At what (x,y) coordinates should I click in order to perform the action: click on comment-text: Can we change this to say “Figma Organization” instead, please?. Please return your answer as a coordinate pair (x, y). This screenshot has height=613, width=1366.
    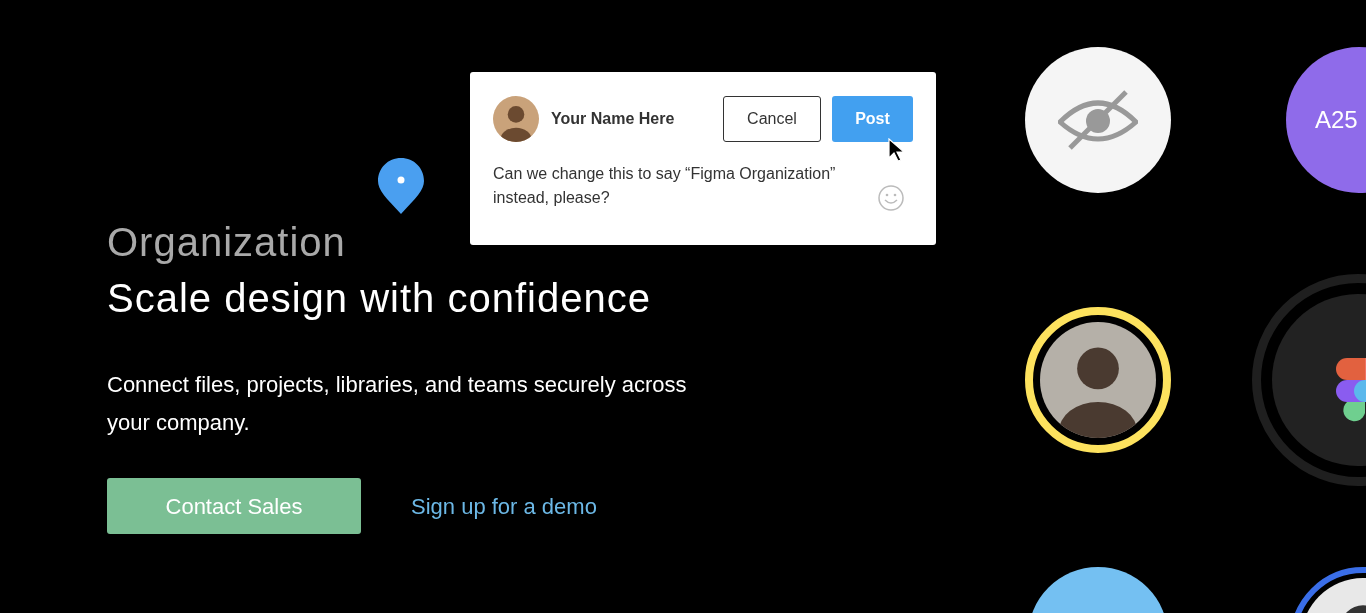
    Looking at the image, I should click on (665, 186).